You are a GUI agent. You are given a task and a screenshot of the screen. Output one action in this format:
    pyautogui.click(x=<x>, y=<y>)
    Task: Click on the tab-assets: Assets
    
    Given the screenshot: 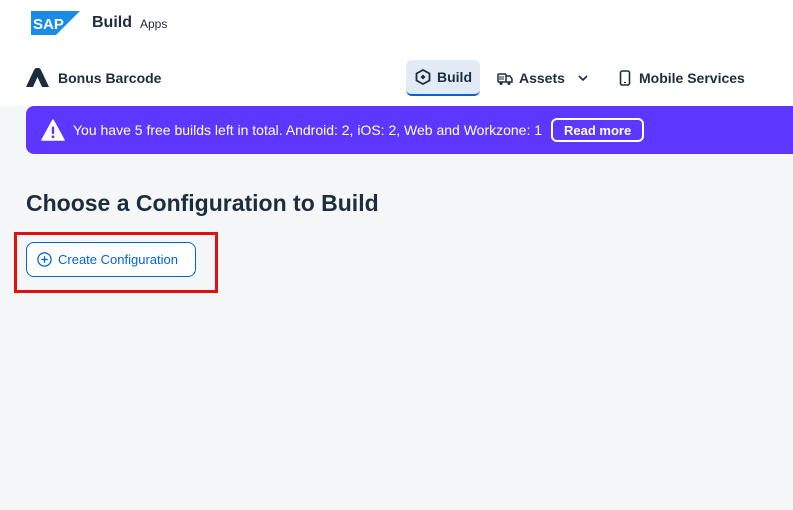 What is the action you would take?
    pyautogui.click(x=546, y=78)
    